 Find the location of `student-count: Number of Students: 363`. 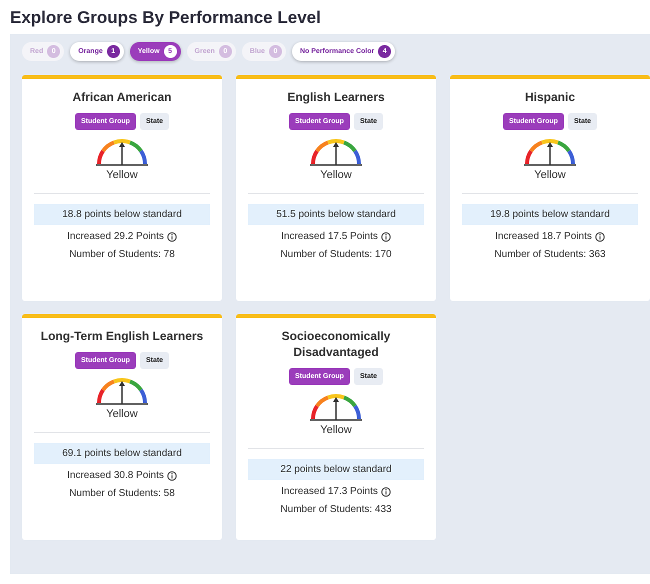

student-count: Number of Students: 363 is located at coordinates (550, 254).